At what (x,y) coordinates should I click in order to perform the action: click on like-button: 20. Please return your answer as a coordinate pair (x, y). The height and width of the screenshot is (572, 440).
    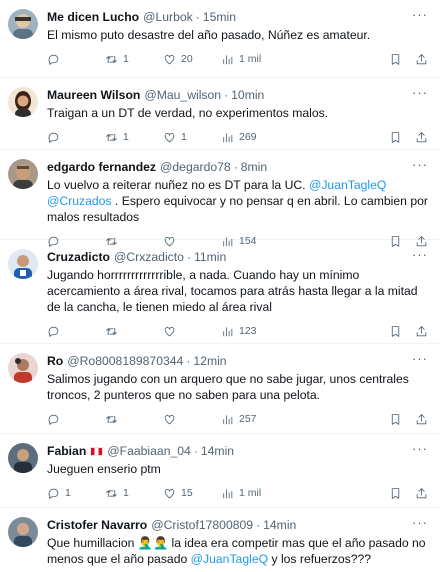
    Looking at the image, I should click on (192, 59).